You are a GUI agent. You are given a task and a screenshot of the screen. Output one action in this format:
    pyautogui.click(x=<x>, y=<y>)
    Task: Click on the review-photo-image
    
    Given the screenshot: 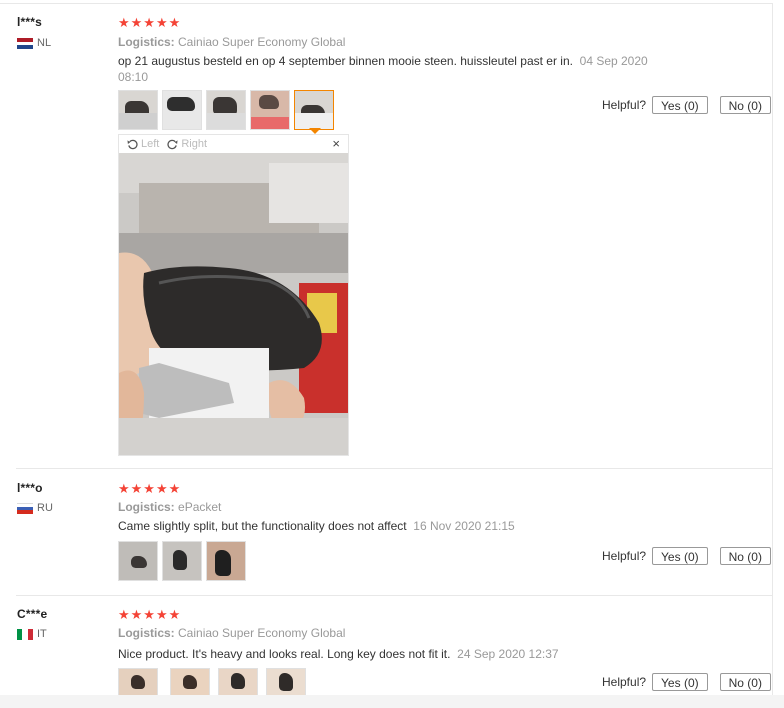 What is the action you would take?
    pyautogui.click(x=233, y=304)
    